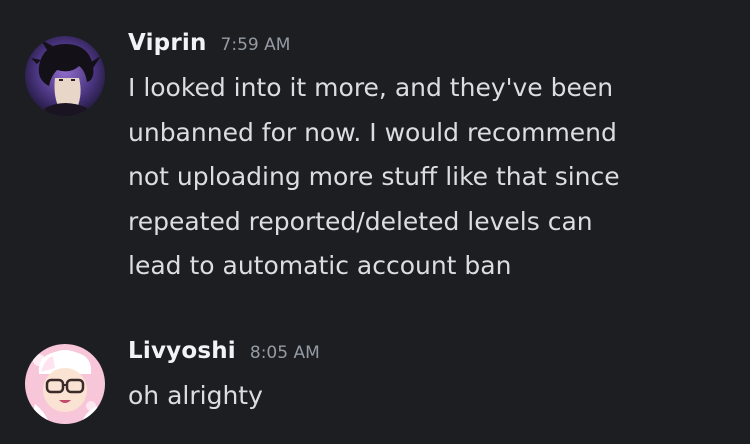 This screenshot has width=750, height=444. I want to click on timestamp: 7:59 AM, so click(255, 45).